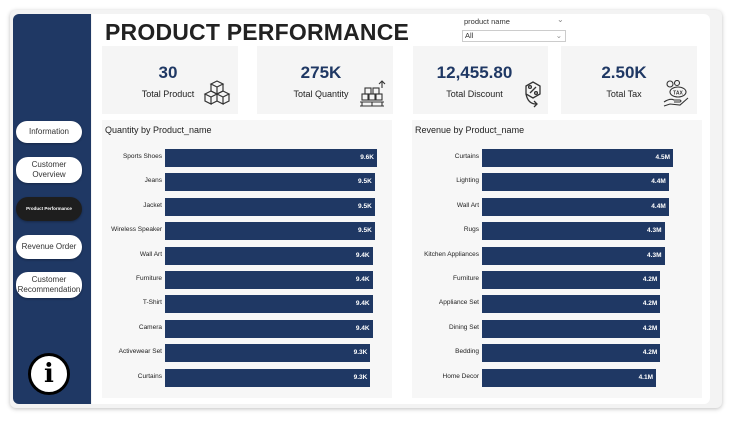  I want to click on bar-category-label: Dining Set, so click(464, 327).